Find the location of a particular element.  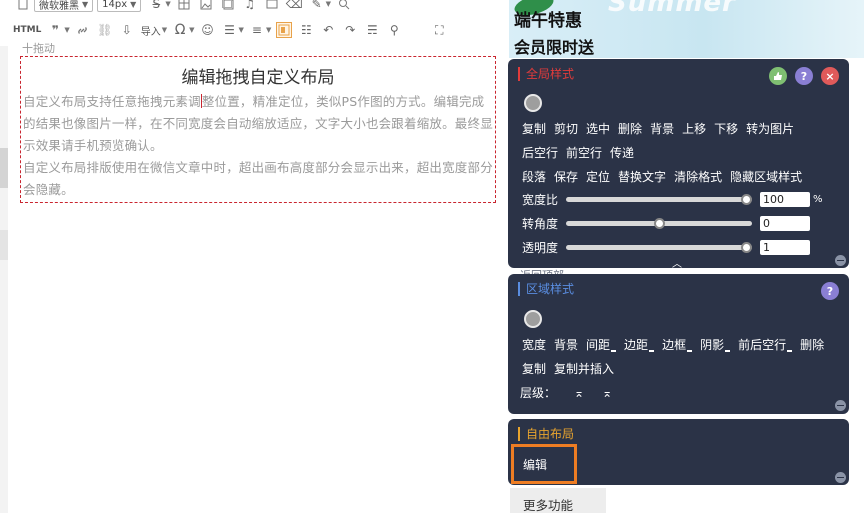

quote-icon: ❞ is located at coordinates (55, 30).